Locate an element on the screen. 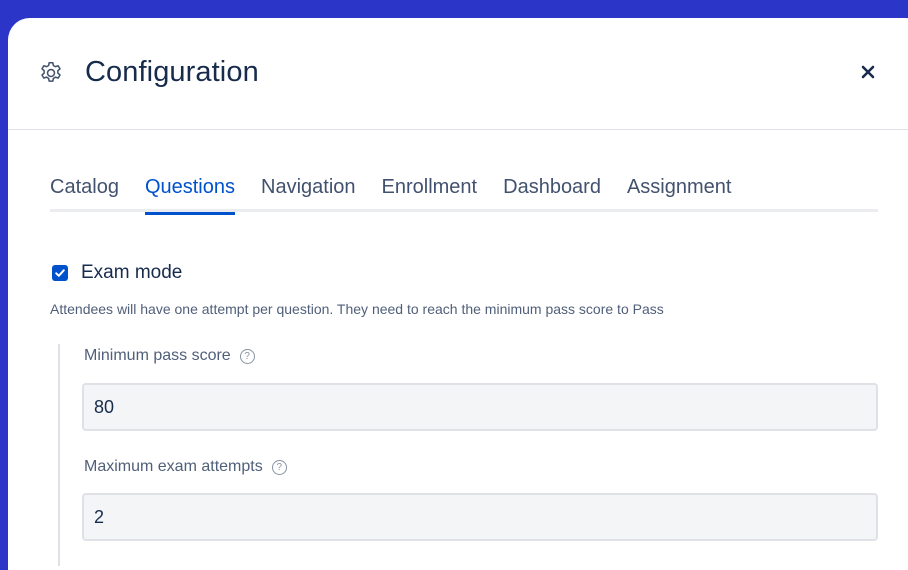 The image size is (908, 570). max-exam-attempts-label-text: Maximum exam attempts is located at coordinates (173, 466).